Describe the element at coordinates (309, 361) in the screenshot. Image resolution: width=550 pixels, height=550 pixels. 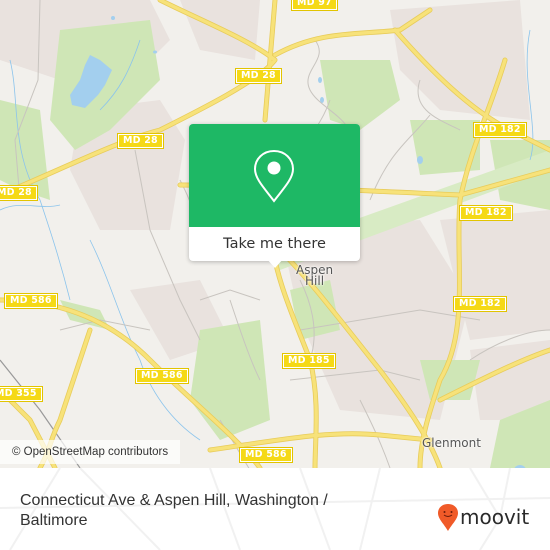
I see `road-label-md185: MD 185` at that location.